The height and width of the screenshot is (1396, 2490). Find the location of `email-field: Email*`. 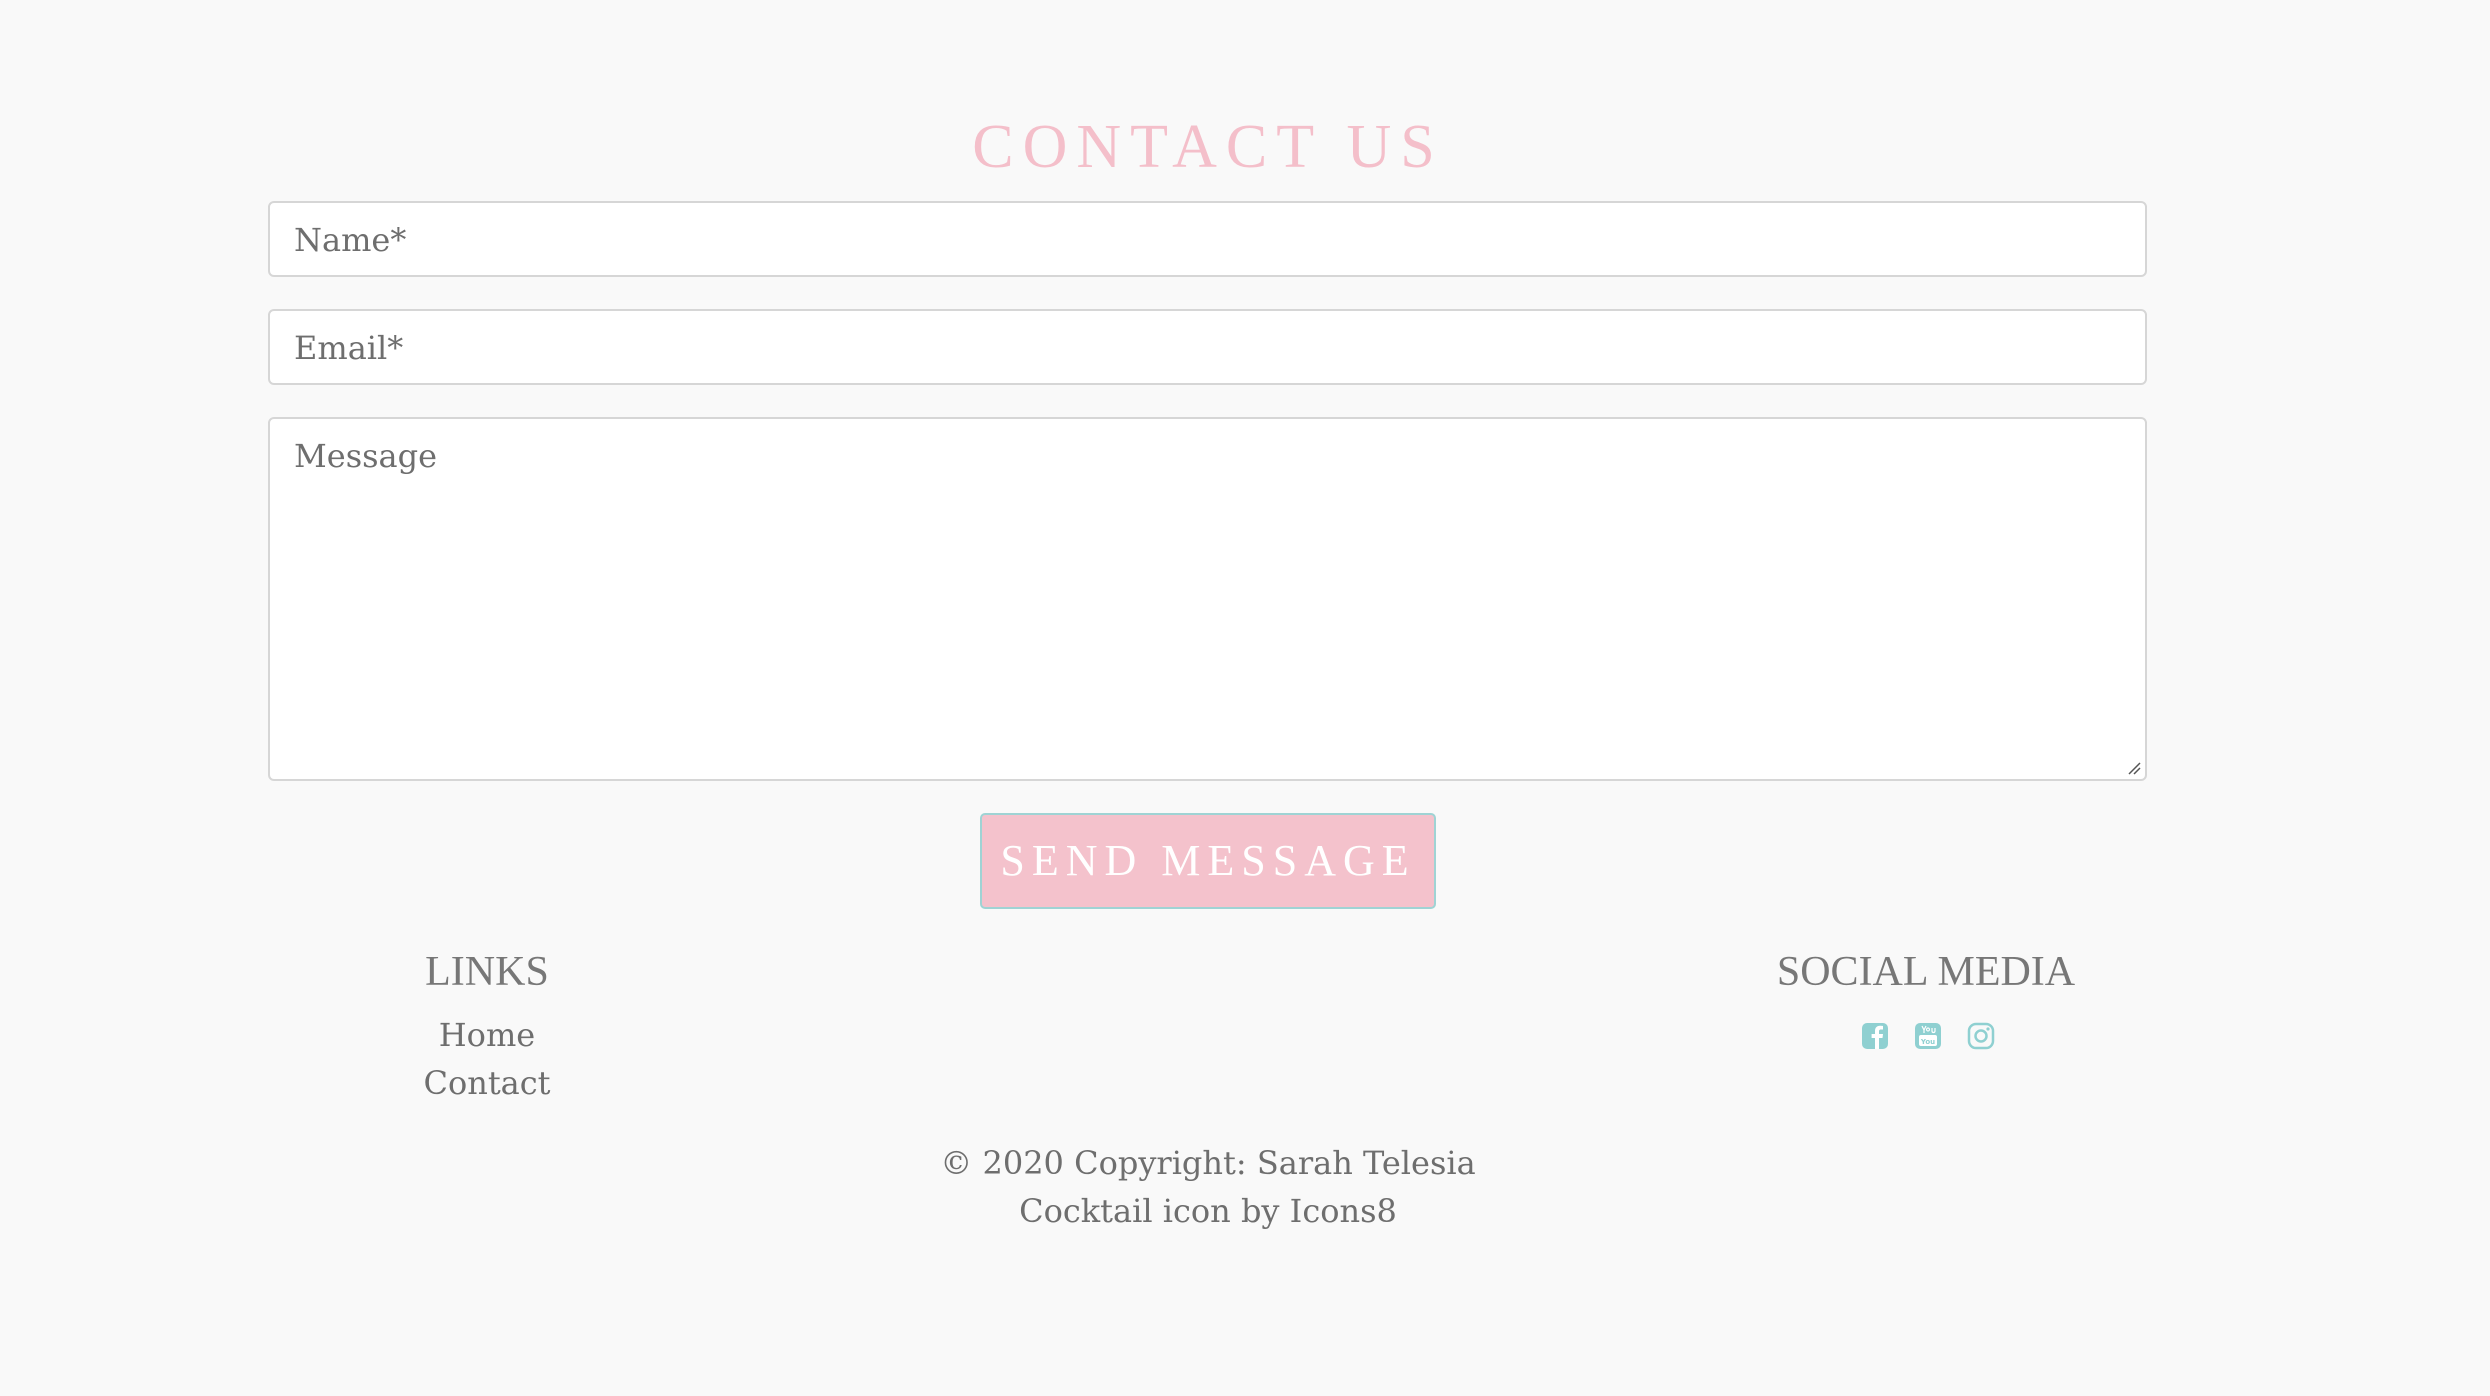

email-field: Email* is located at coordinates (1207, 347).